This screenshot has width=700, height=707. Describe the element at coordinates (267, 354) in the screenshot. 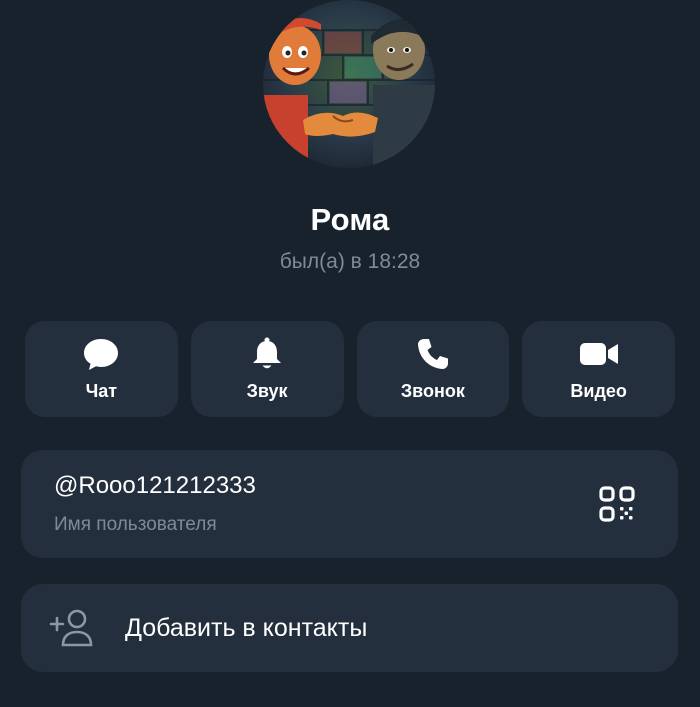

I see `bell-icon` at that location.